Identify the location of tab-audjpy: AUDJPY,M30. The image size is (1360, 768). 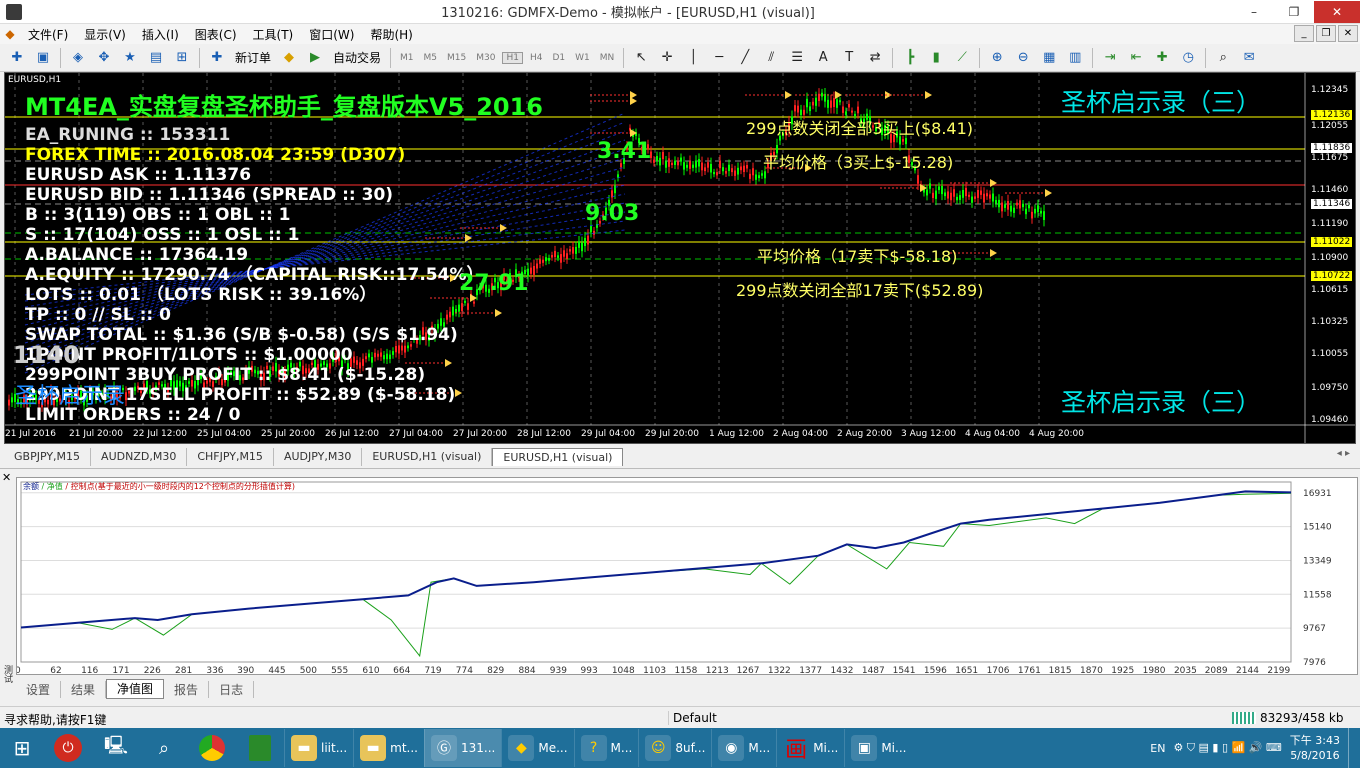
(318, 457).